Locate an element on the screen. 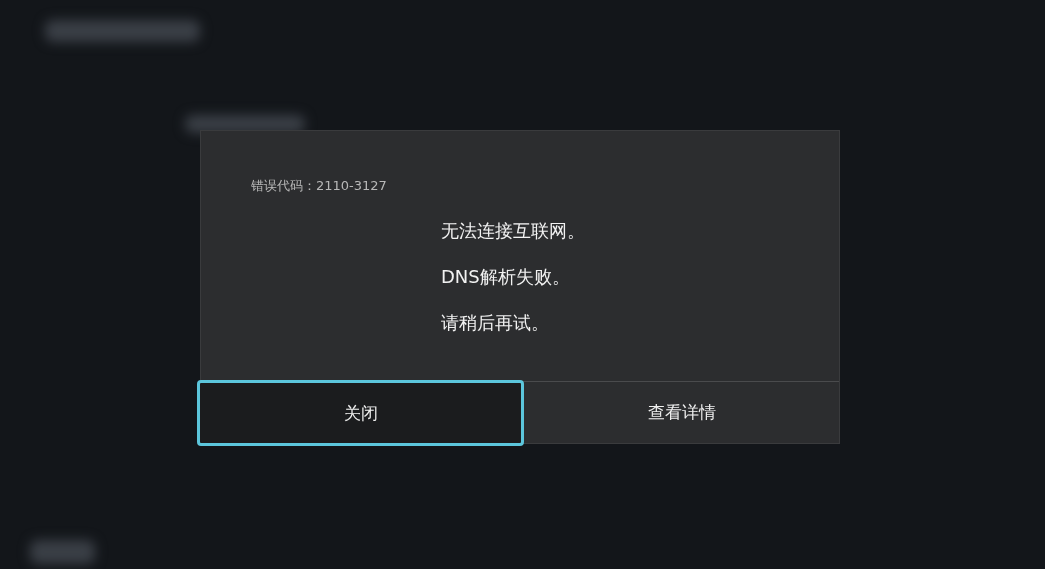 The height and width of the screenshot is (569, 1045). close-button: 关闭 is located at coordinates (360, 413).